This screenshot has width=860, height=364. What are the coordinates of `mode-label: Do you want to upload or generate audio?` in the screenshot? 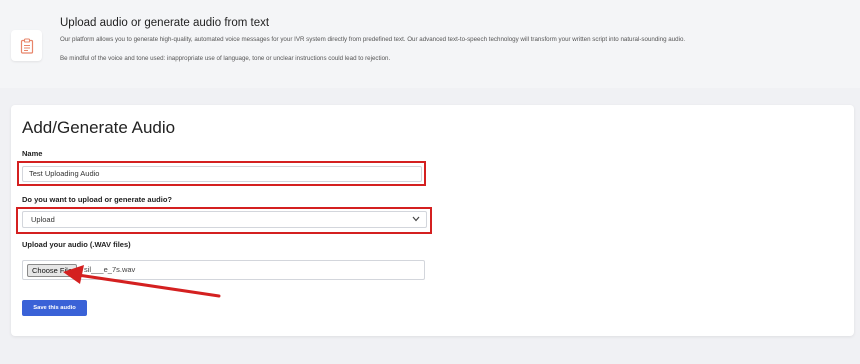 It's located at (97, 199).